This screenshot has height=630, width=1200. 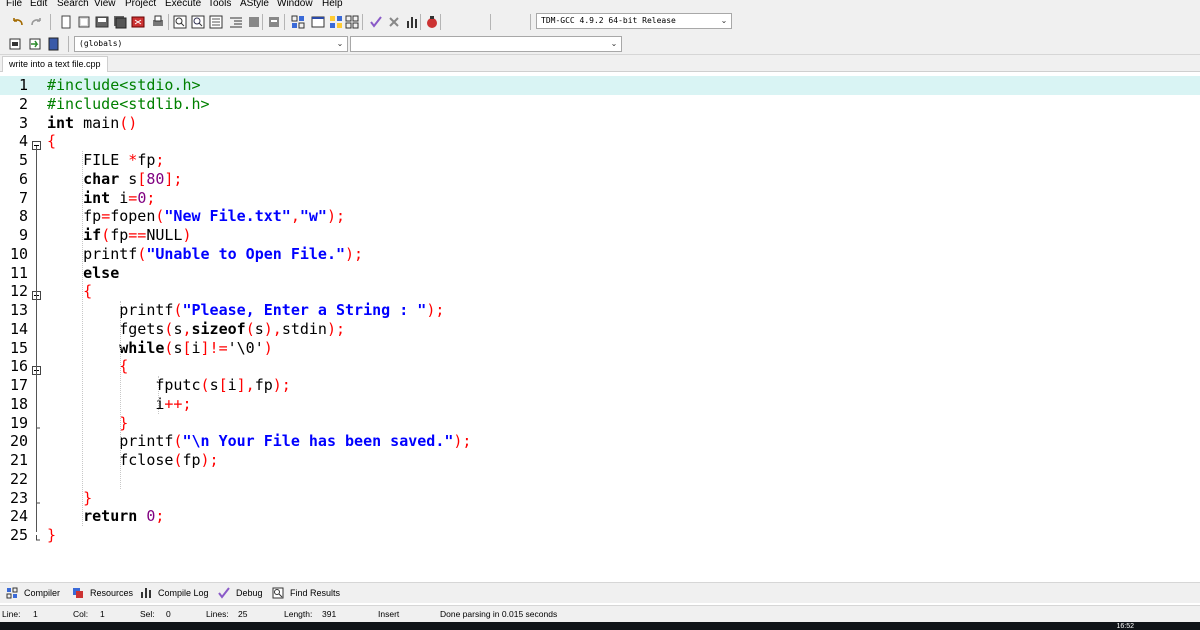 I want to click on tab-find-results: Find Results, so click(x=306, y=593).